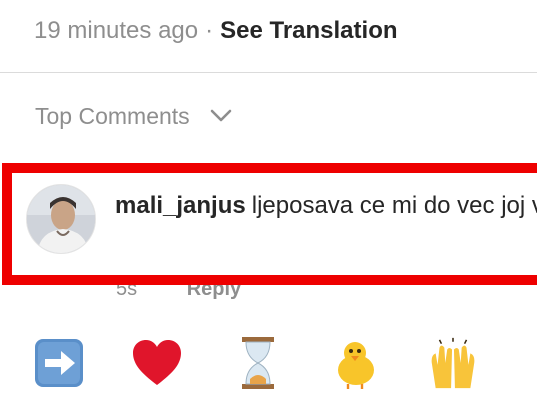 Image resolution: width=537 pixels, height=403 pixels. What do you see at coordinates (355, 363) in the screenshot?
I see `baby-chick-icon` at bounding box center [355, 363].